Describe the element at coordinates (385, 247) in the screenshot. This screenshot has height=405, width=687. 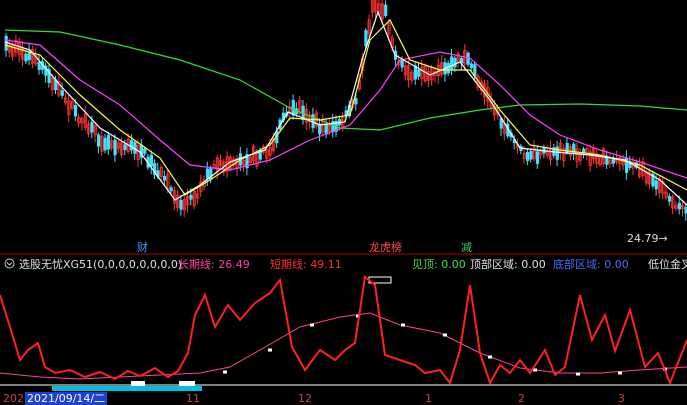
I see `event-marker-dragon-tiger: 龙虎榜` at that location.